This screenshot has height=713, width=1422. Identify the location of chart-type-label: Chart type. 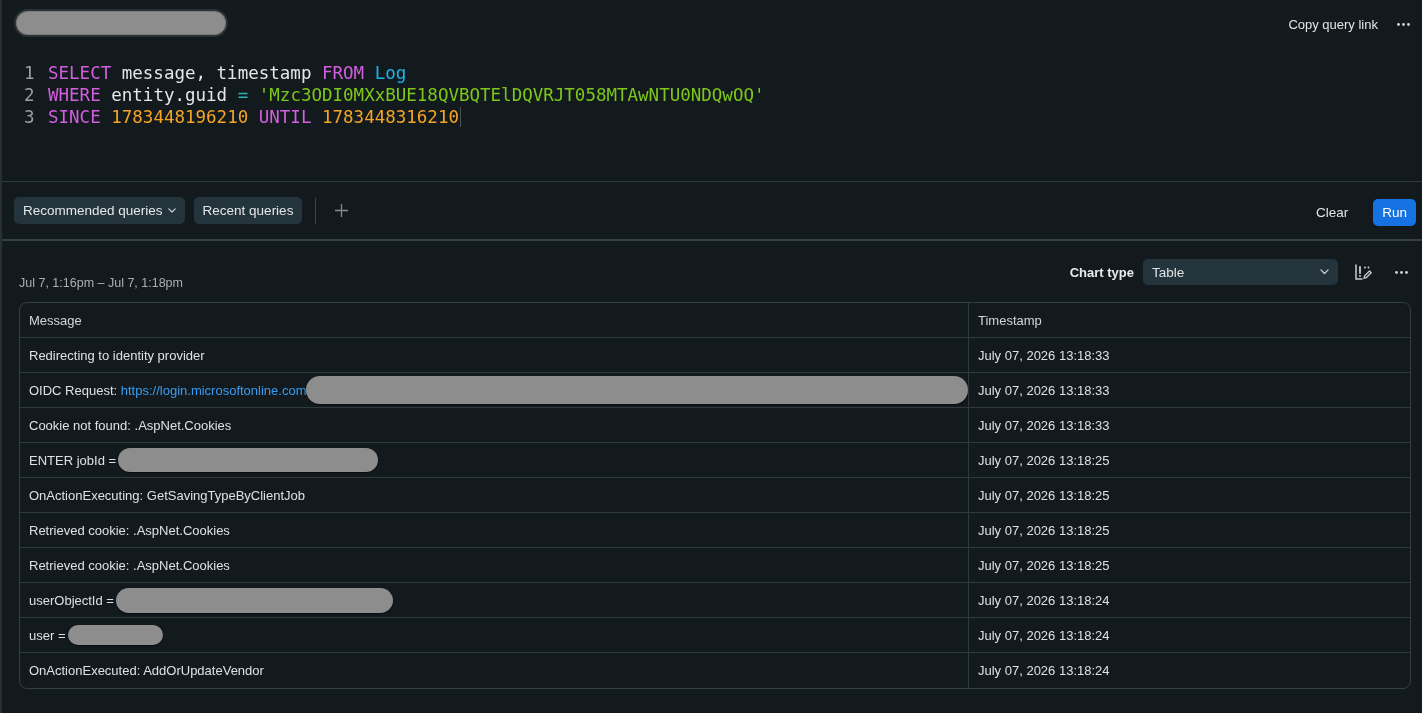
(1101, 272).